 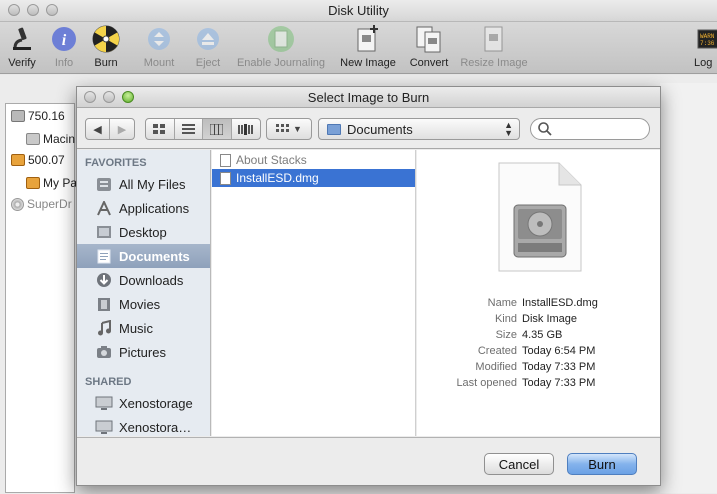 What do you see at coordinates (540, 218) in the screenshot?
I see `disk-image-preview-icon` at bounding box center [540, 218].